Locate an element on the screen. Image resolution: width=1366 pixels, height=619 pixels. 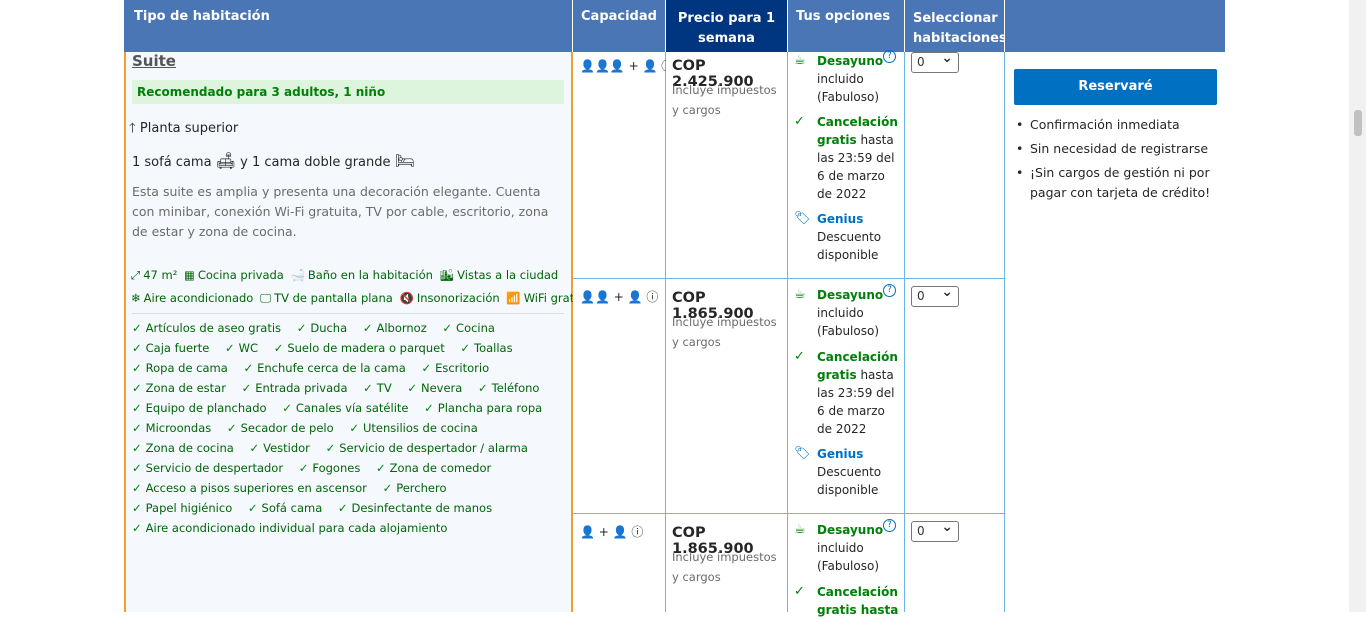
reserve-button: Reservaré is located at coordinates (1115, 87).